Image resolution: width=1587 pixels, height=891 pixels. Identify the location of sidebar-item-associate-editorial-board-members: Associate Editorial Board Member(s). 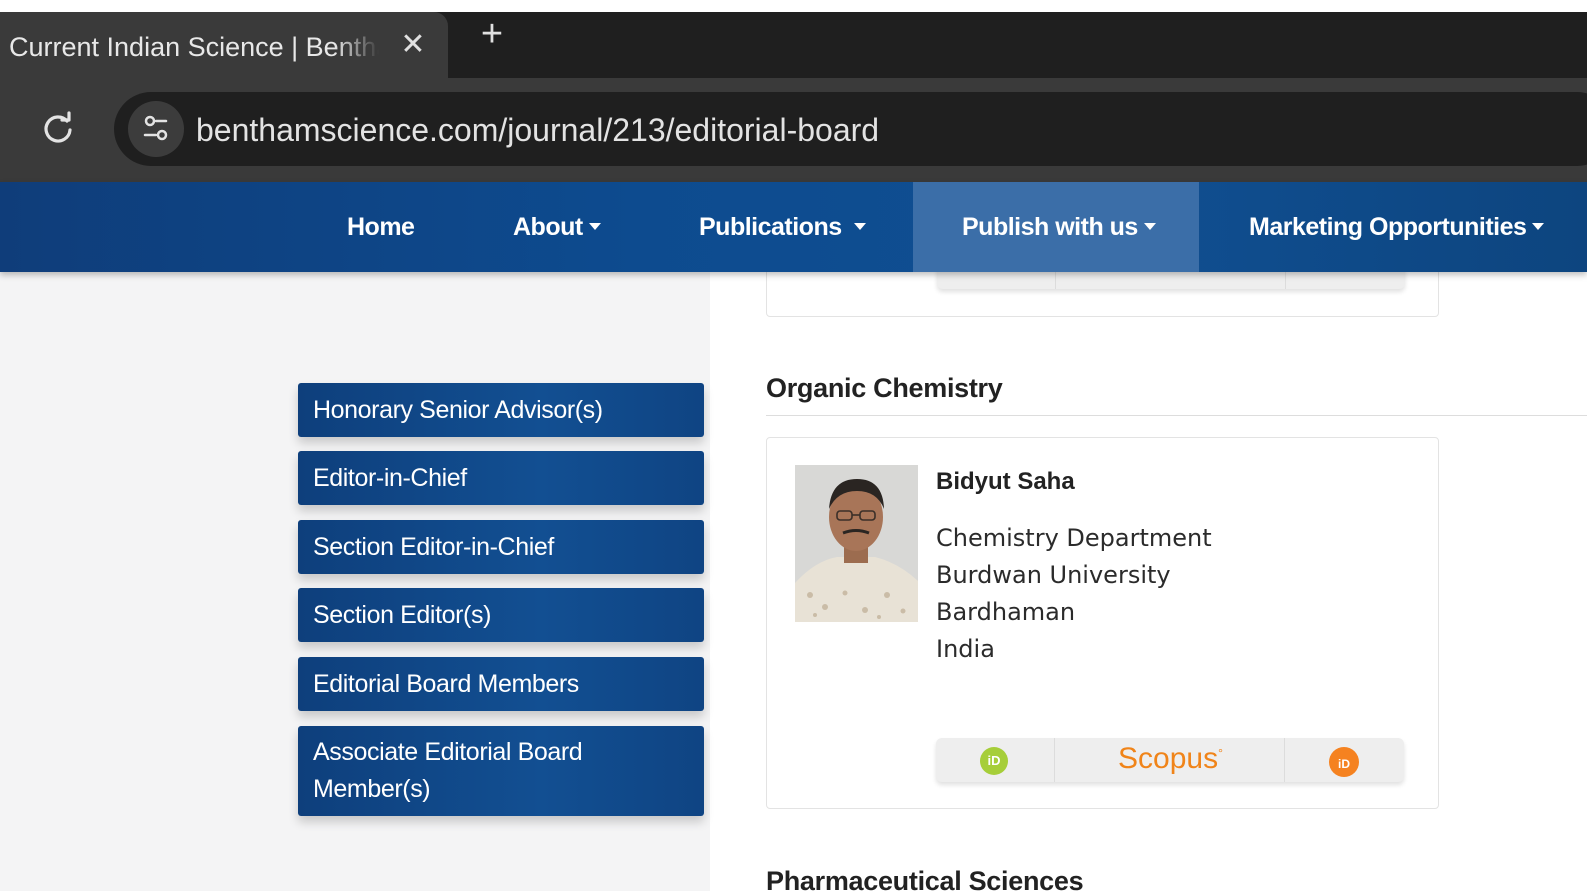
(501, 771).